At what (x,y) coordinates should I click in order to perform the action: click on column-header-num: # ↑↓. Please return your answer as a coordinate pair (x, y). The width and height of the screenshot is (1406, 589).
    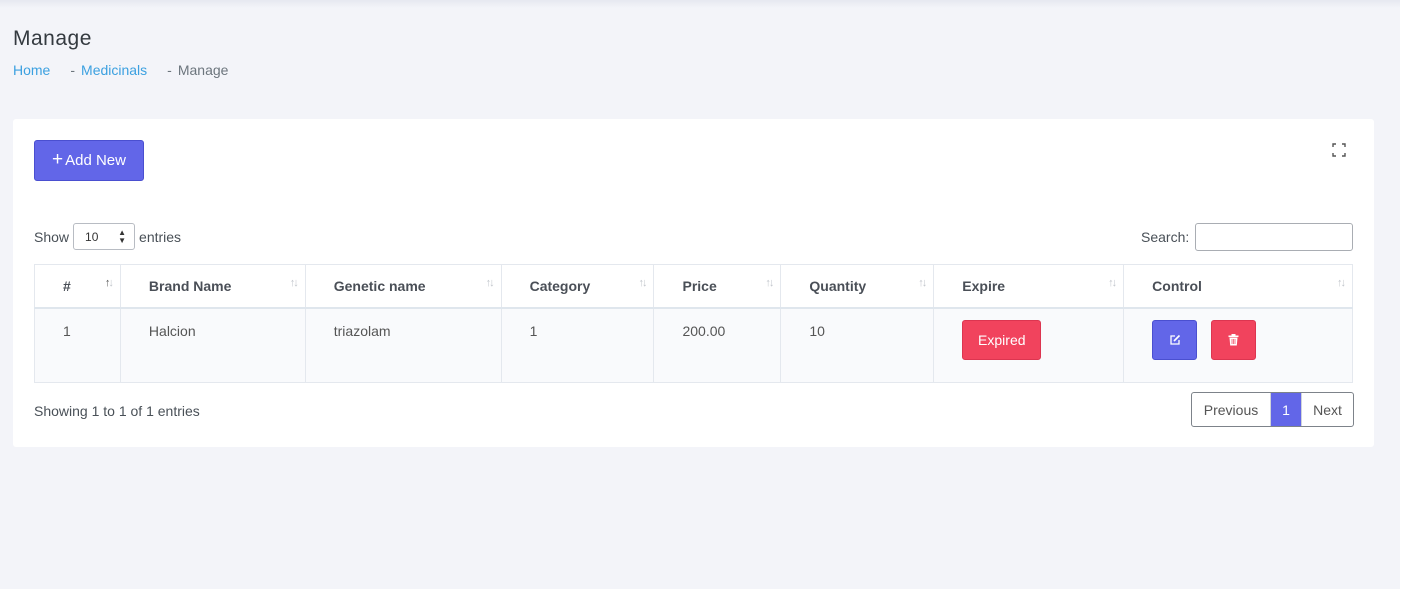
    Looking at the image, I should click on (77, 286).